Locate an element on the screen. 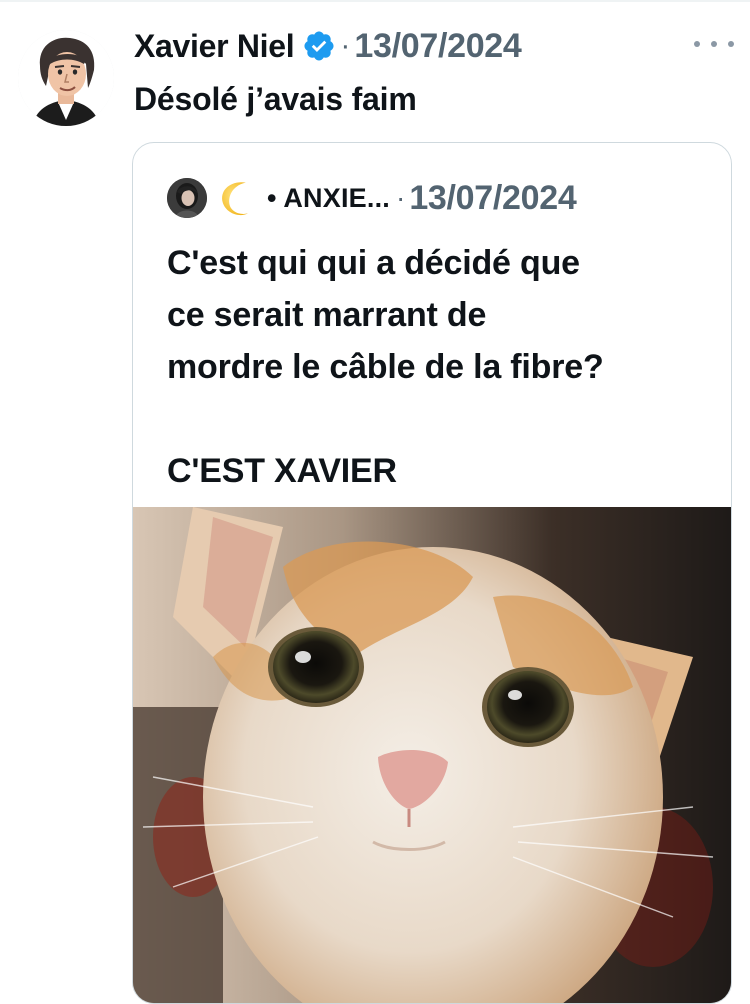  tweet-text: Désolé j’avais faim is located at coordinates (275, 99).